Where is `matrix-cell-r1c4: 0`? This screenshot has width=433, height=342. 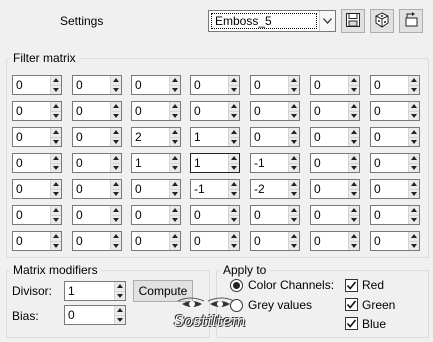
matrix-cell-r1c4: 0 is located at coordinates (215, 85).